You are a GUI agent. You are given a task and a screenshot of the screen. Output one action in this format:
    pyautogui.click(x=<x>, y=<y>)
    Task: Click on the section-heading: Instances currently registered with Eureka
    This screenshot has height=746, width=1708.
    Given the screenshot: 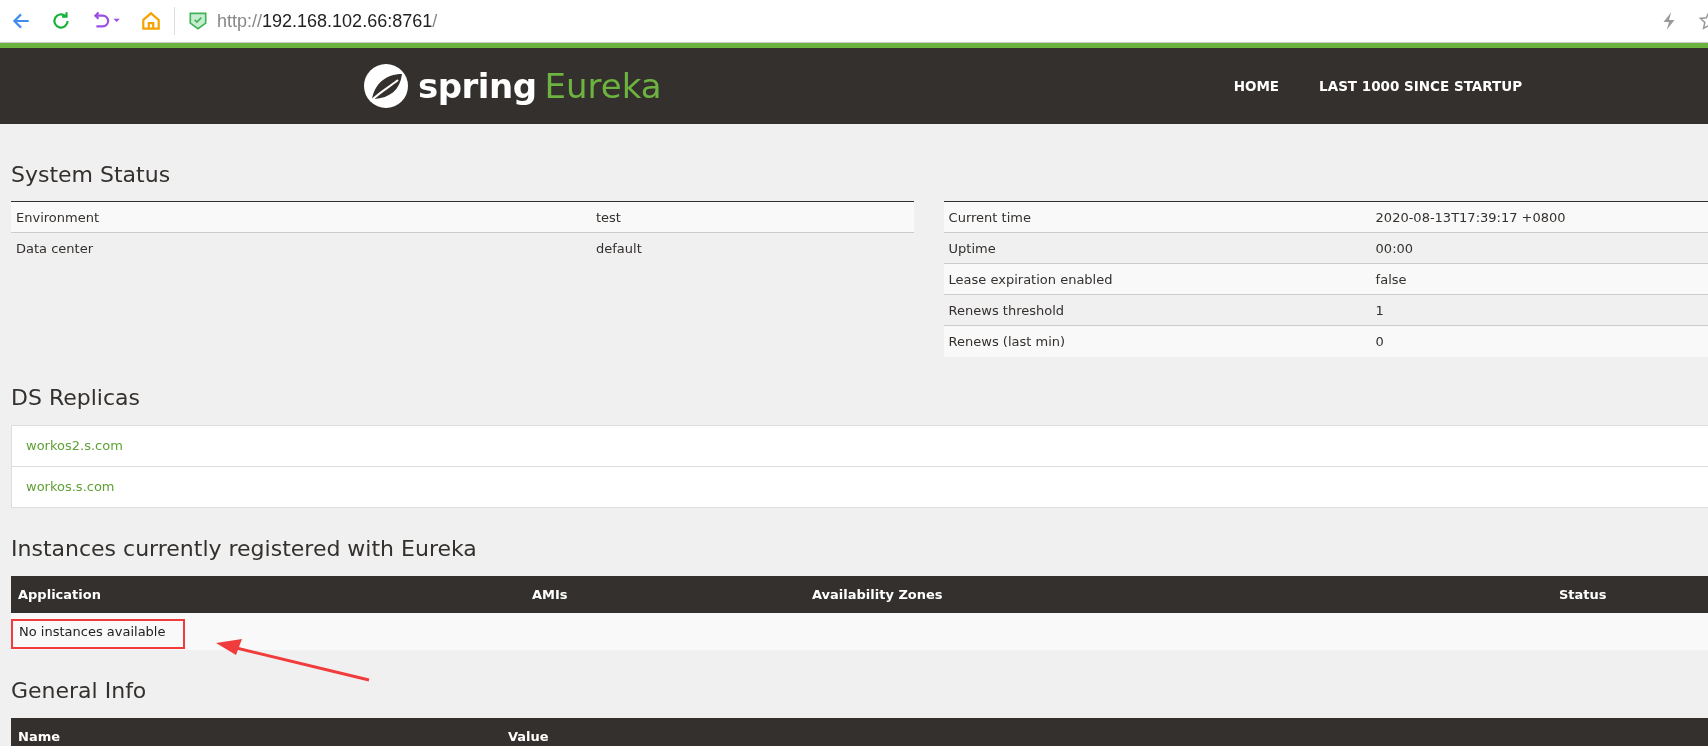 What is the action you would take?
    pyautogui.click(x=244, y=548)
    